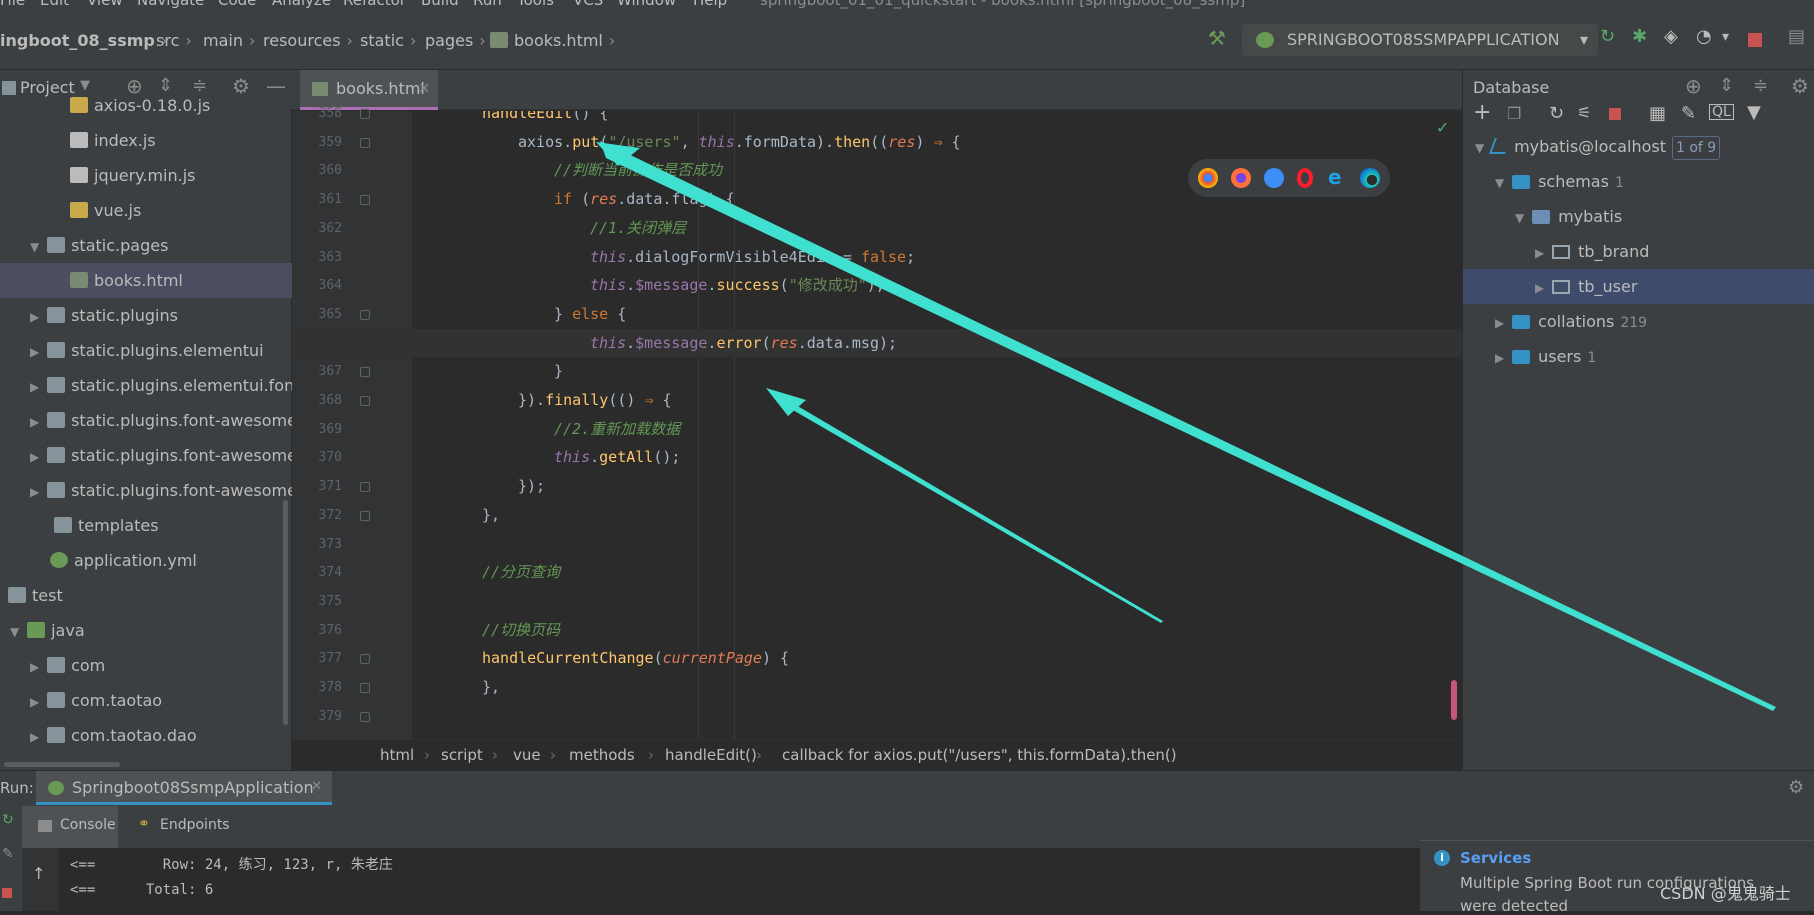 The image size is (1814, 915). What do you see at coordinates (146, 665) in the screenshot?
I see `tree-item-com: ▶ com` at bounding box center [146, 665].